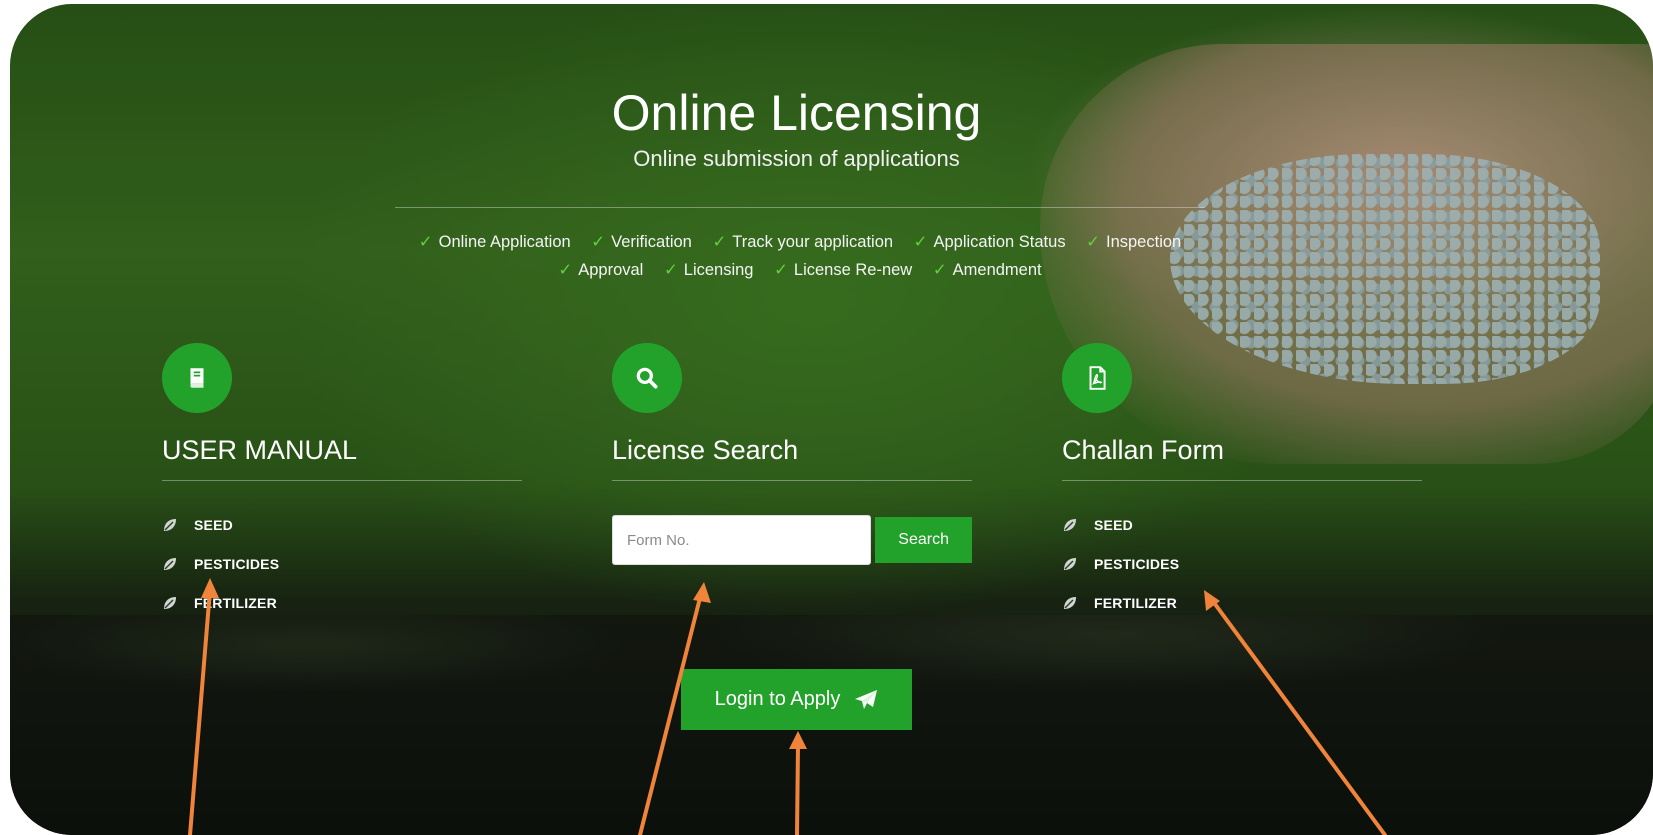  I want to click on pdf-file-icon, so click(1097, 378).